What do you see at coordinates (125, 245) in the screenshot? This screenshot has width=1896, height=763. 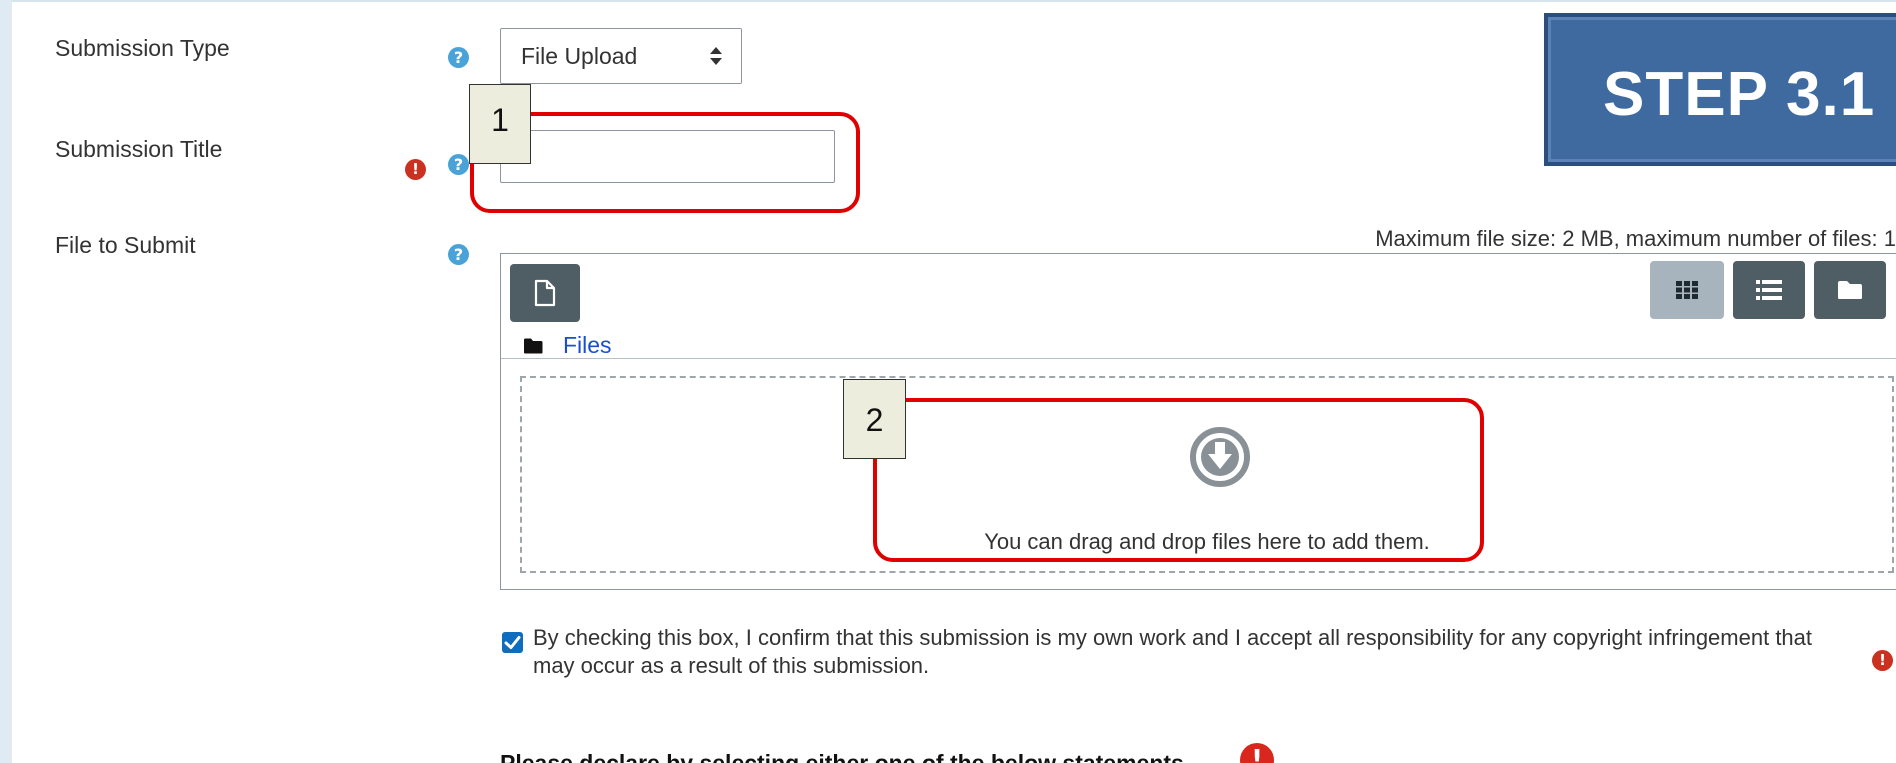 I see `file-to-submit-label: File to Submit` at bounding box center [125, 245].